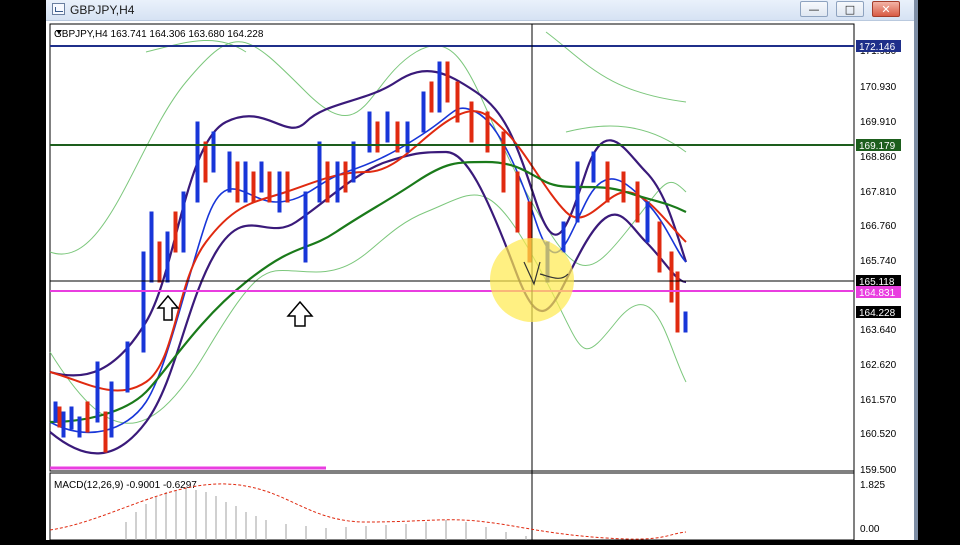 The image size is (960, 545). I want to click on price-tick: 161.570, so click(878, 400).